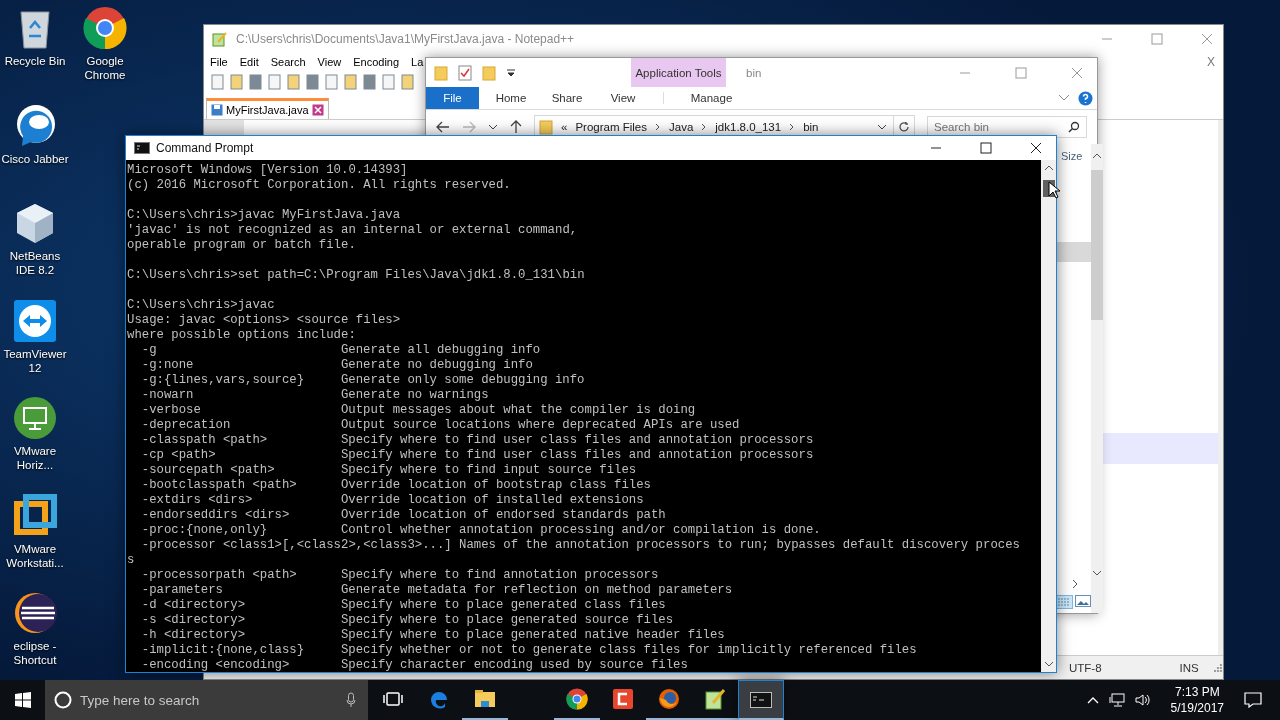  Describe the element at coordinates (503, 515) in the screenshot. I see `option-description: Override location of endorsed standards path` at that location.